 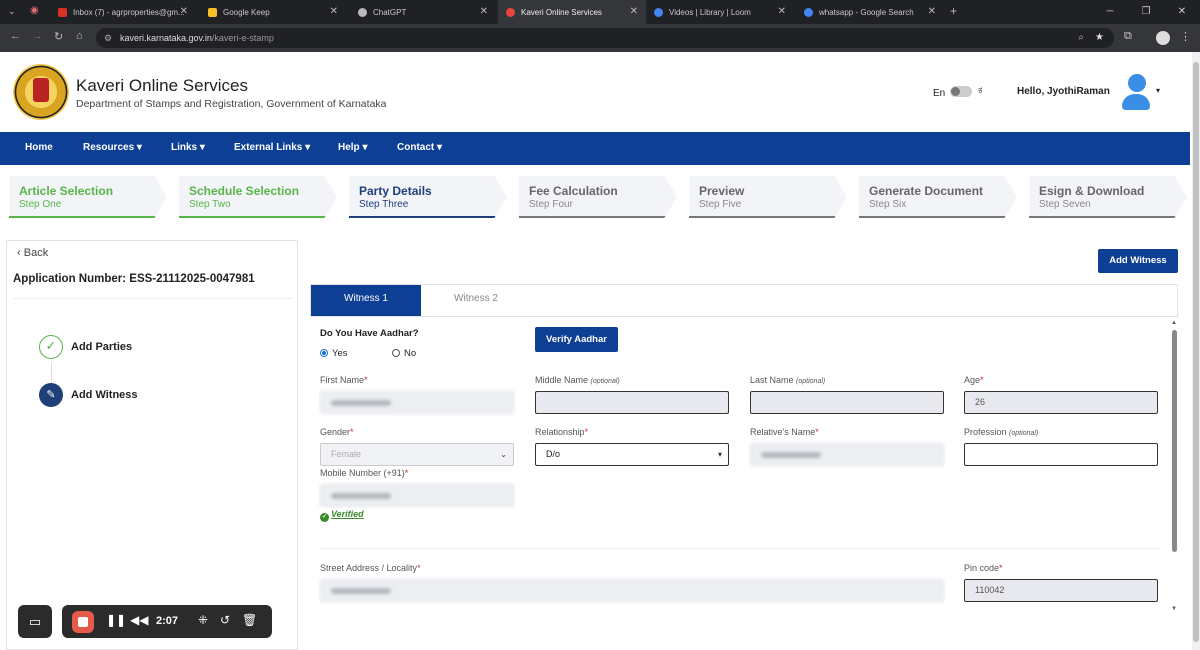 What do you see at coordinates (112, 147) in the screenshot?
I see `nav-resources: Resources ▾` at bounding box center [112, 147].